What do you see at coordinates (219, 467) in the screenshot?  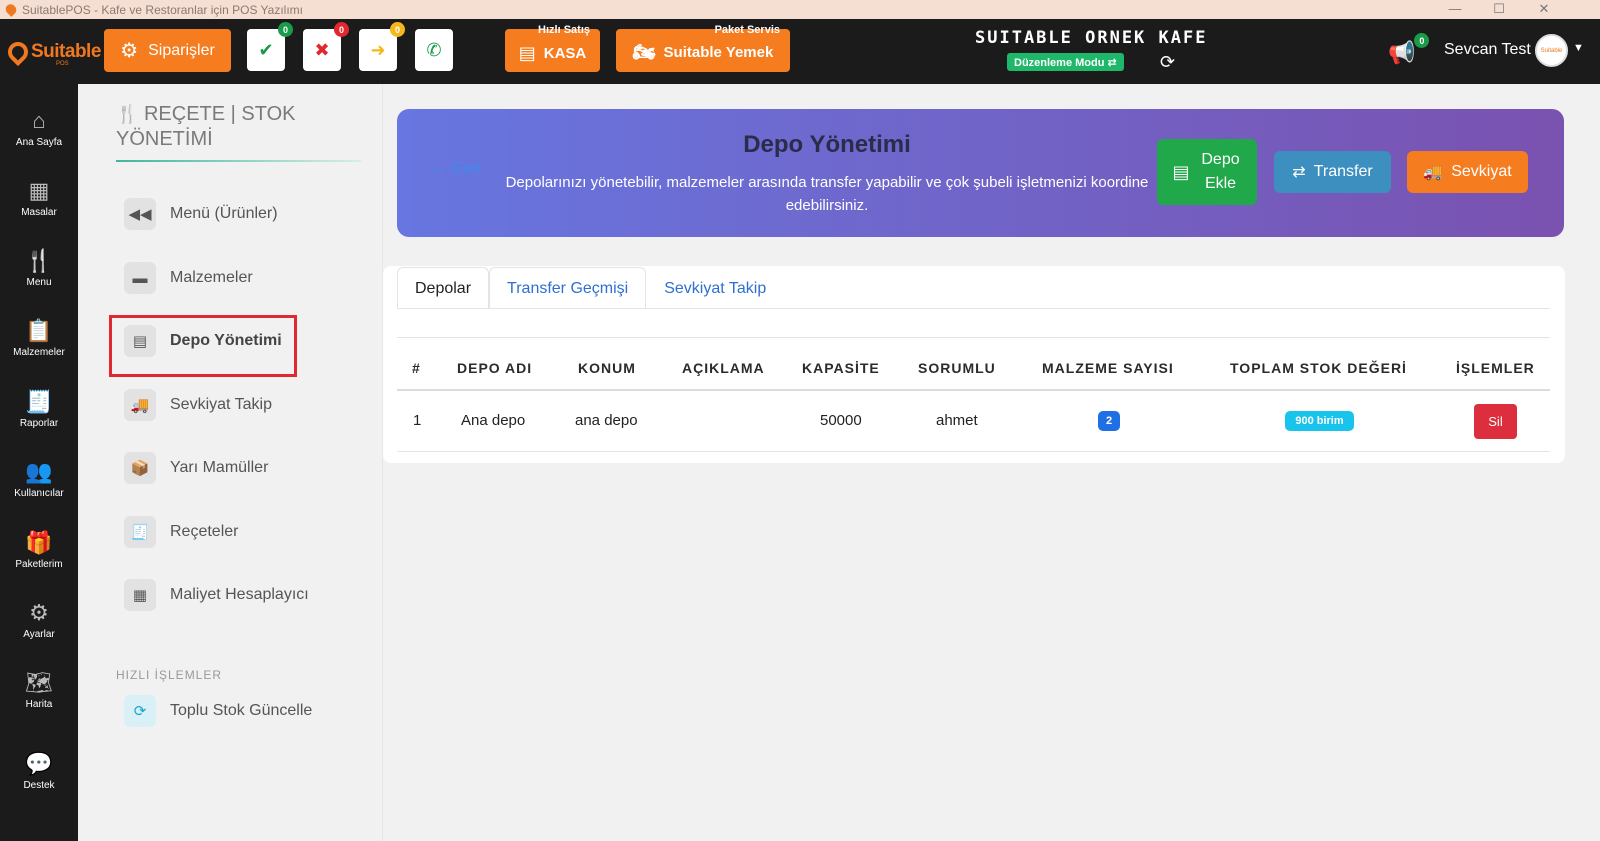 I see `panel-item-label: Yarı Mamüller` at bounding box center [219, 467].